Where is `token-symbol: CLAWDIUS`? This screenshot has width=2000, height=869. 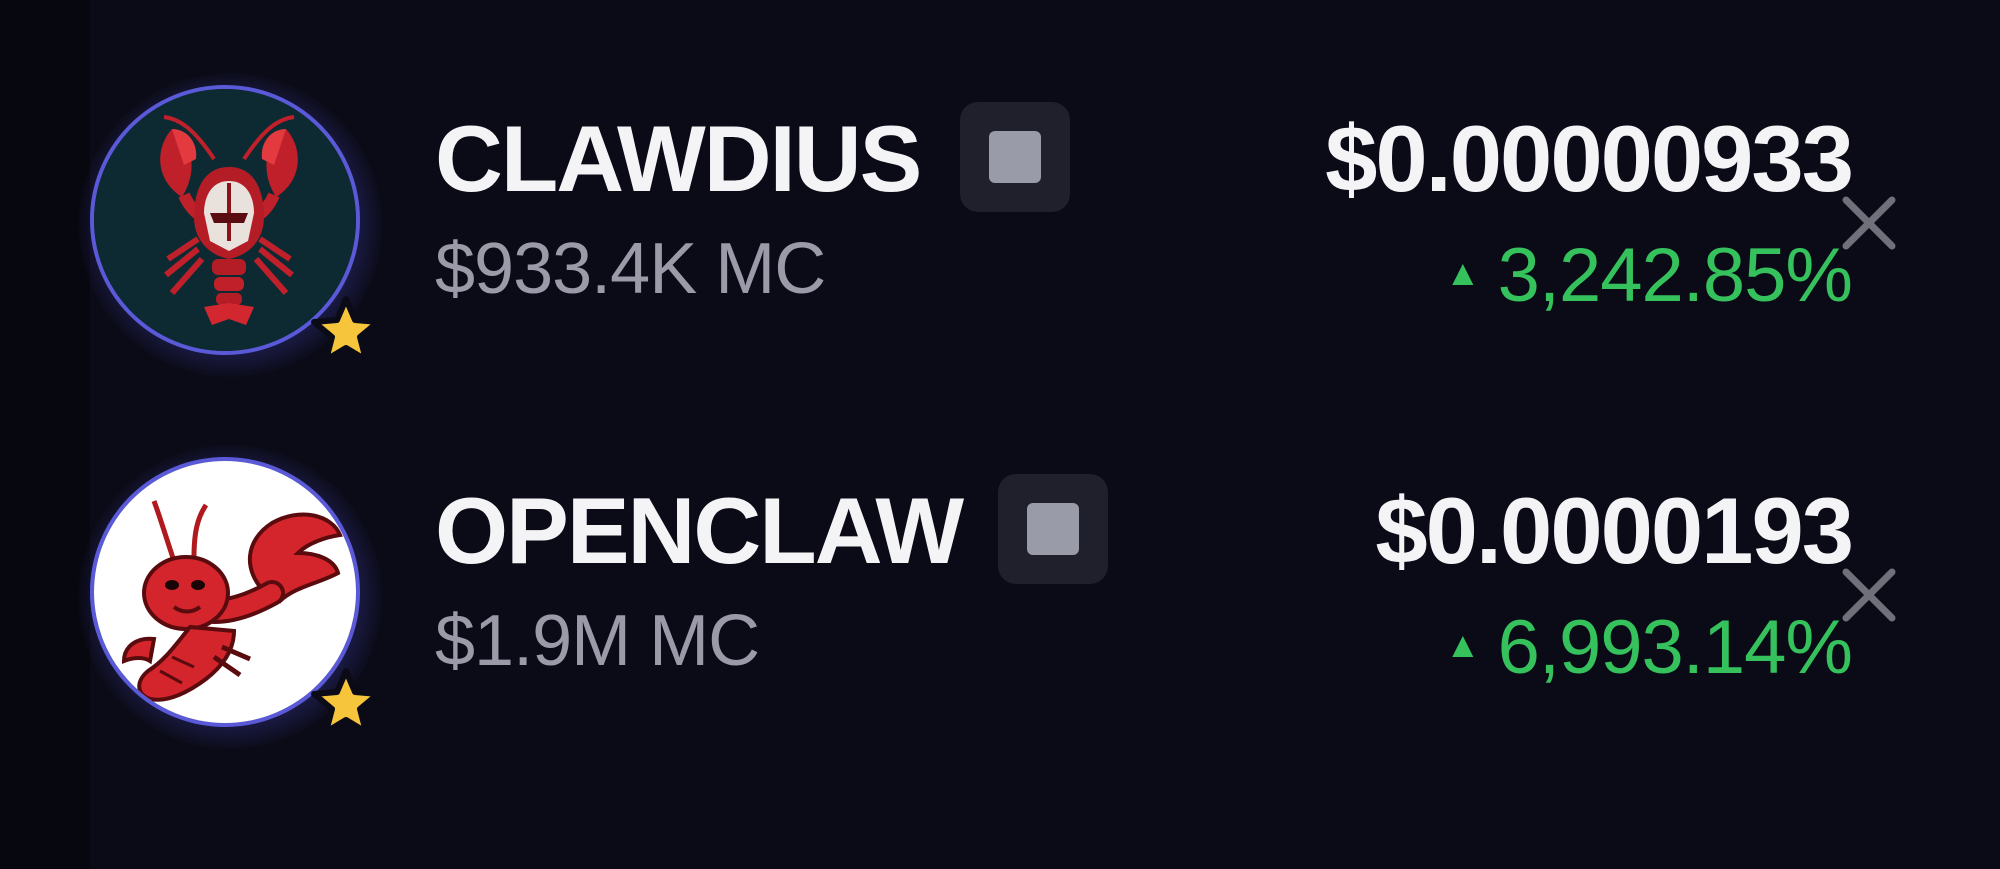
token-symbol: CLAWDIUS is located at coordinates (678, 158).